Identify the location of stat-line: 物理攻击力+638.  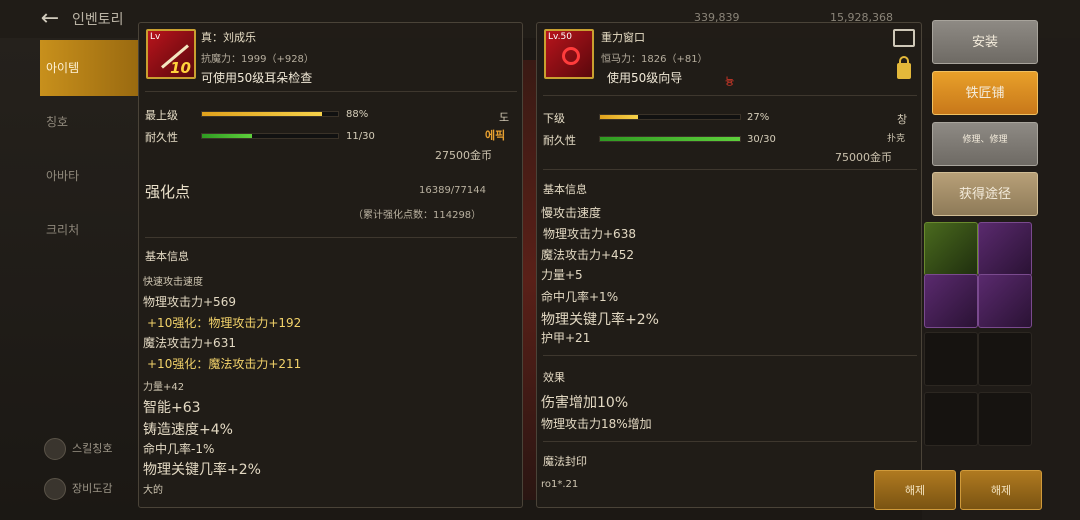
(589, 234).